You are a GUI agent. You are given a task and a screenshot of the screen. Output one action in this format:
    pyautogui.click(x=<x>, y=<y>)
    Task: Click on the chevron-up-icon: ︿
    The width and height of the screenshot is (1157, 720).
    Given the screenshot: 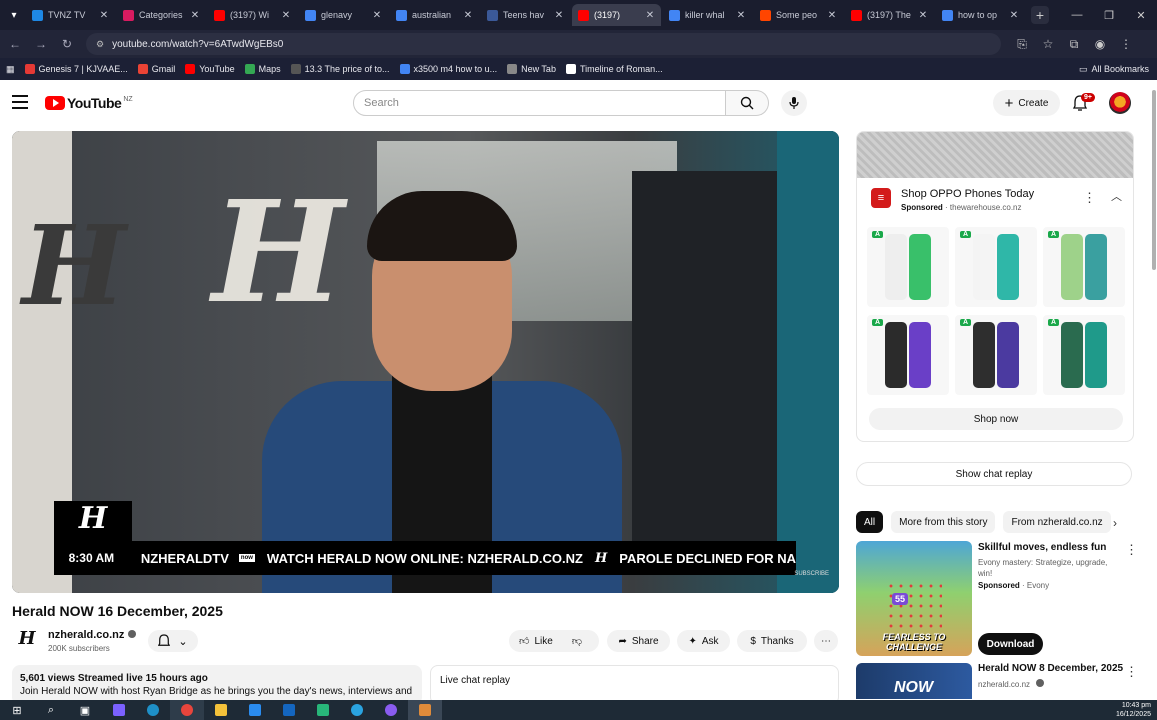 What is the action you would take?
    pyautogui.click(x=1116, y=196)
    